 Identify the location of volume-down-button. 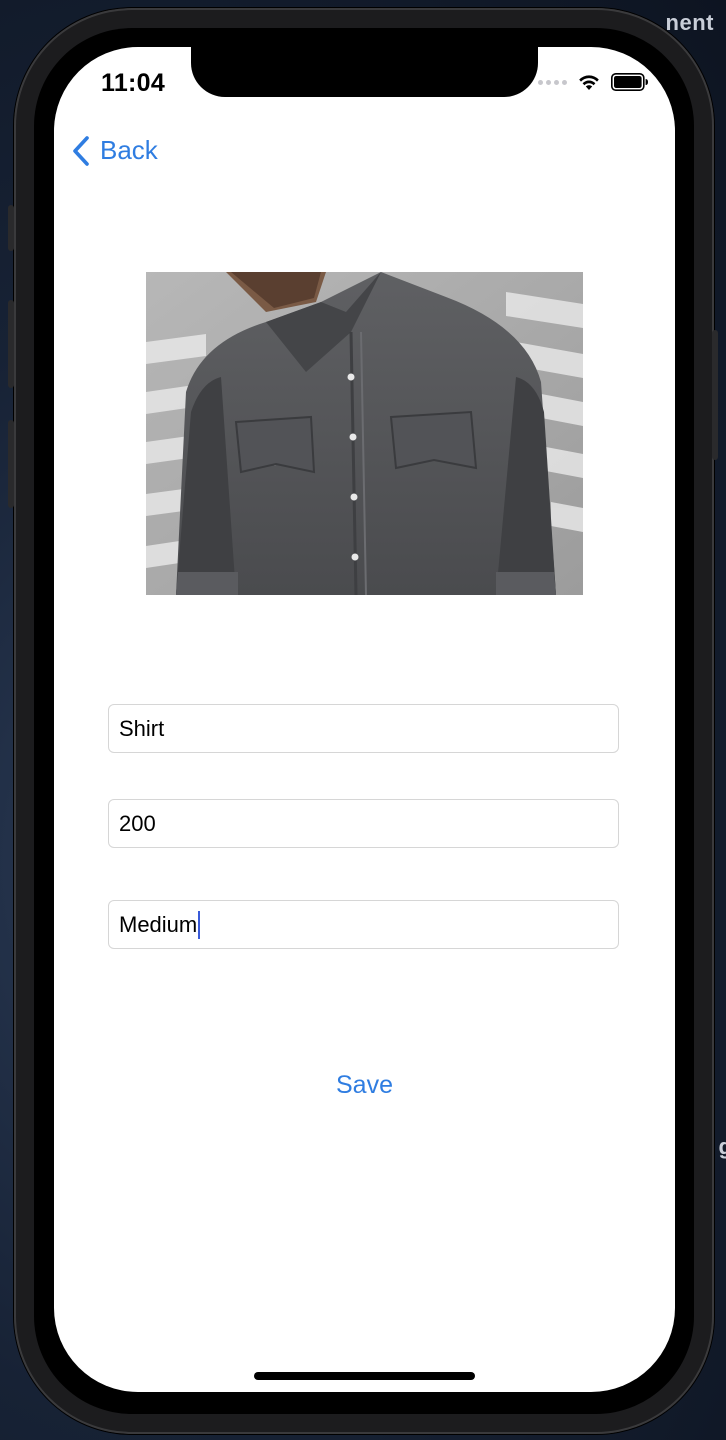
(11, 464).